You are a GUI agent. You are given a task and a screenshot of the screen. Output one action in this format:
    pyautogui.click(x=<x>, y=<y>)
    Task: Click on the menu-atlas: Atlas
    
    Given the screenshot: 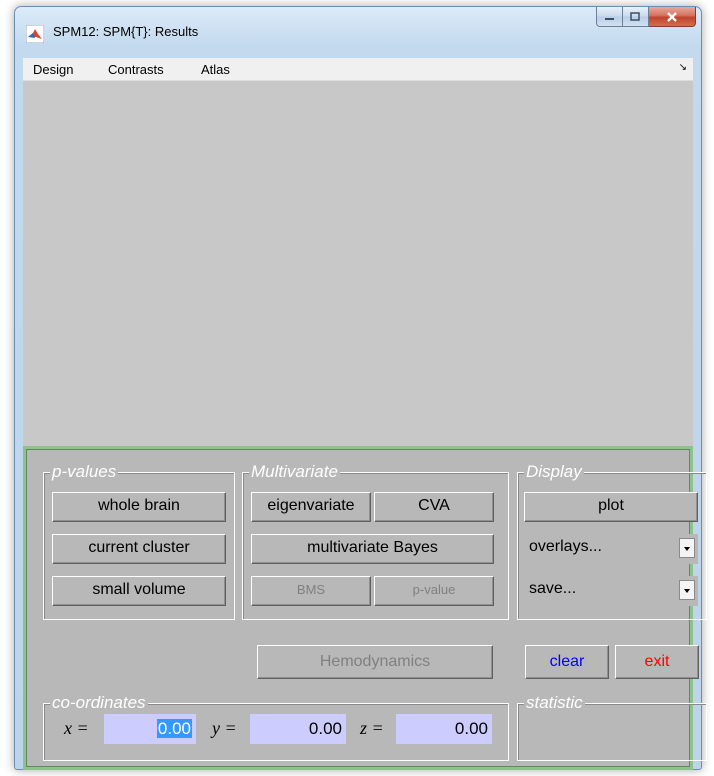 What is the action you would take?
    pyautogui.click(x=215, y=69)
    